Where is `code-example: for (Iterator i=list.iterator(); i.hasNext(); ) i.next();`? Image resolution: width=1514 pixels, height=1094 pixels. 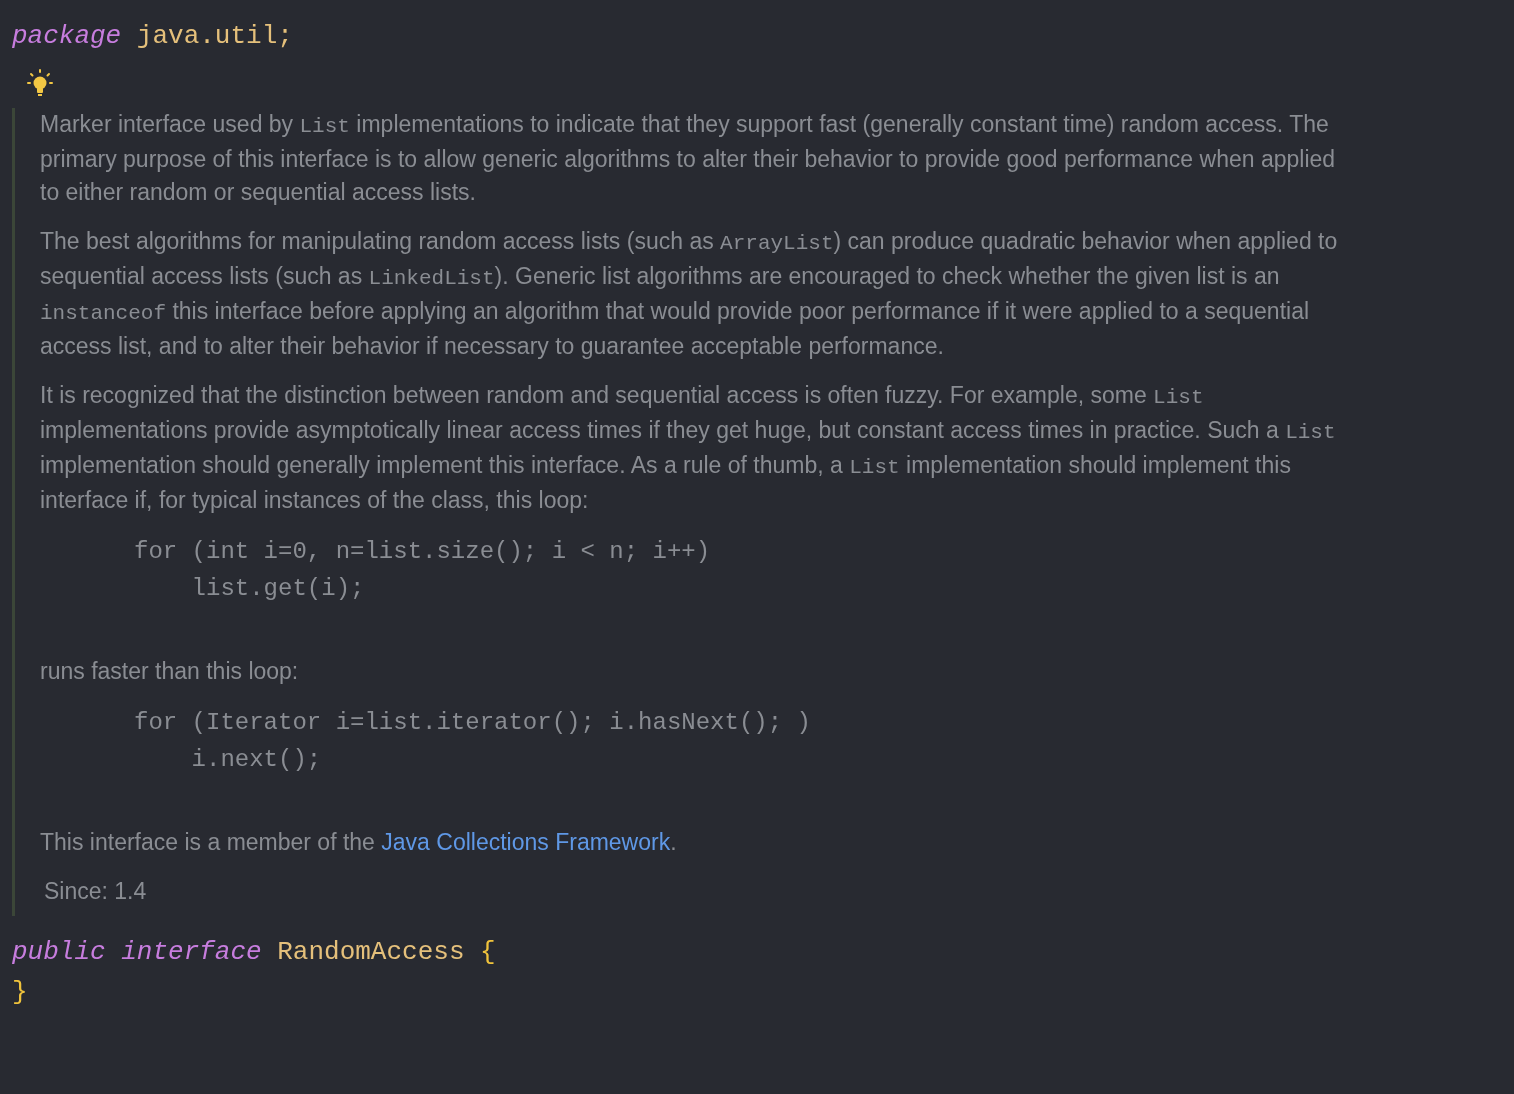 code-example: for (Iterator i=list.iterator(); i.hasNext(); ) i.next(); is located at coordinates (472, 741).